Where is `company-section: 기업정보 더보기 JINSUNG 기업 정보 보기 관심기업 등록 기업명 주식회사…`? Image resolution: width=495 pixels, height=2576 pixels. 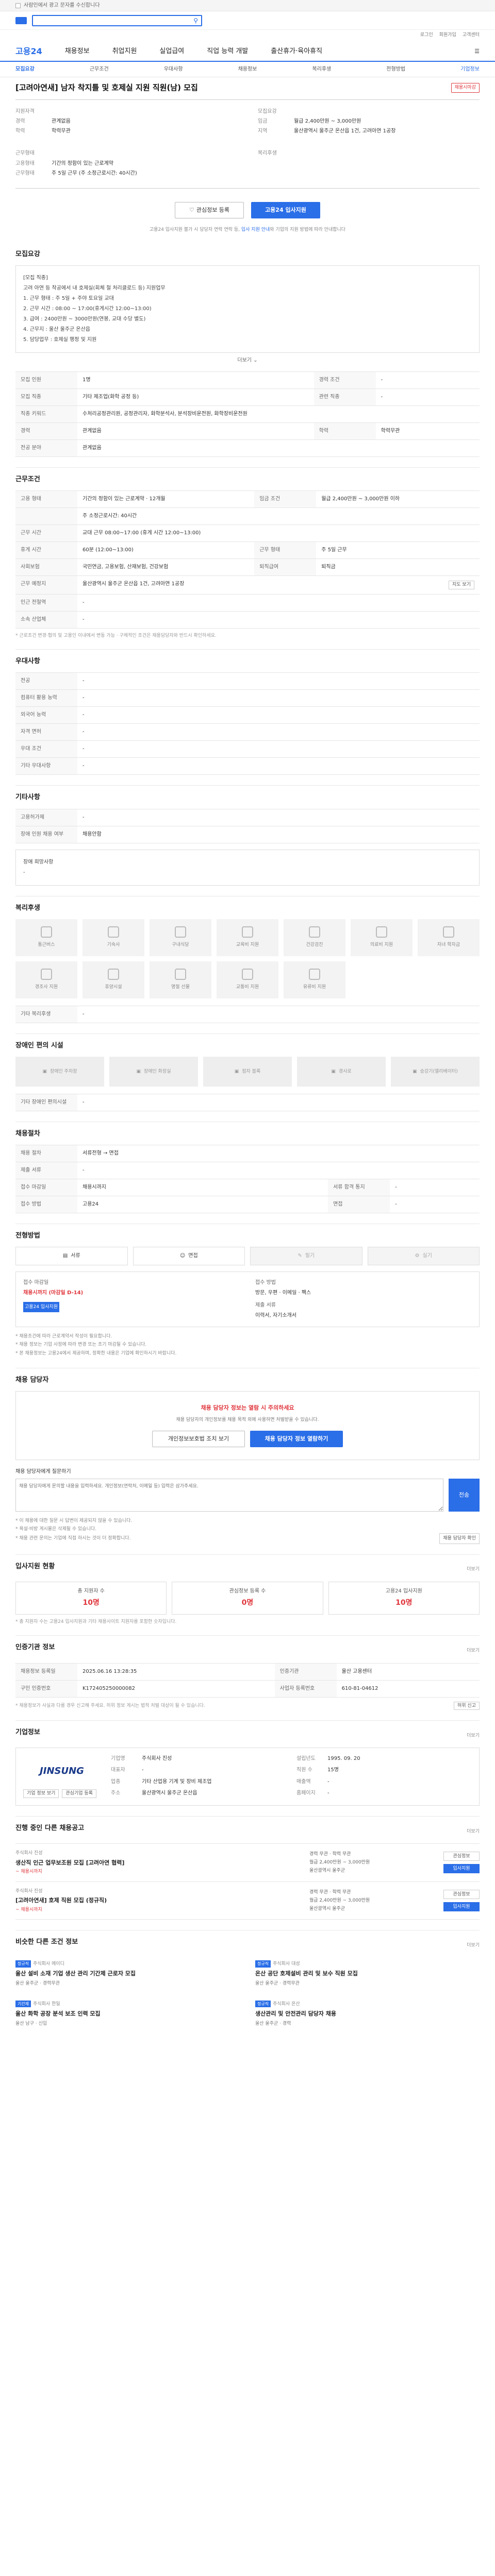 company-section: 기업정보 더보기 JINSUNG 기업 정보 보기 관심기업 등록 기업명 주식회사… is located at coordinates (247, 1769).